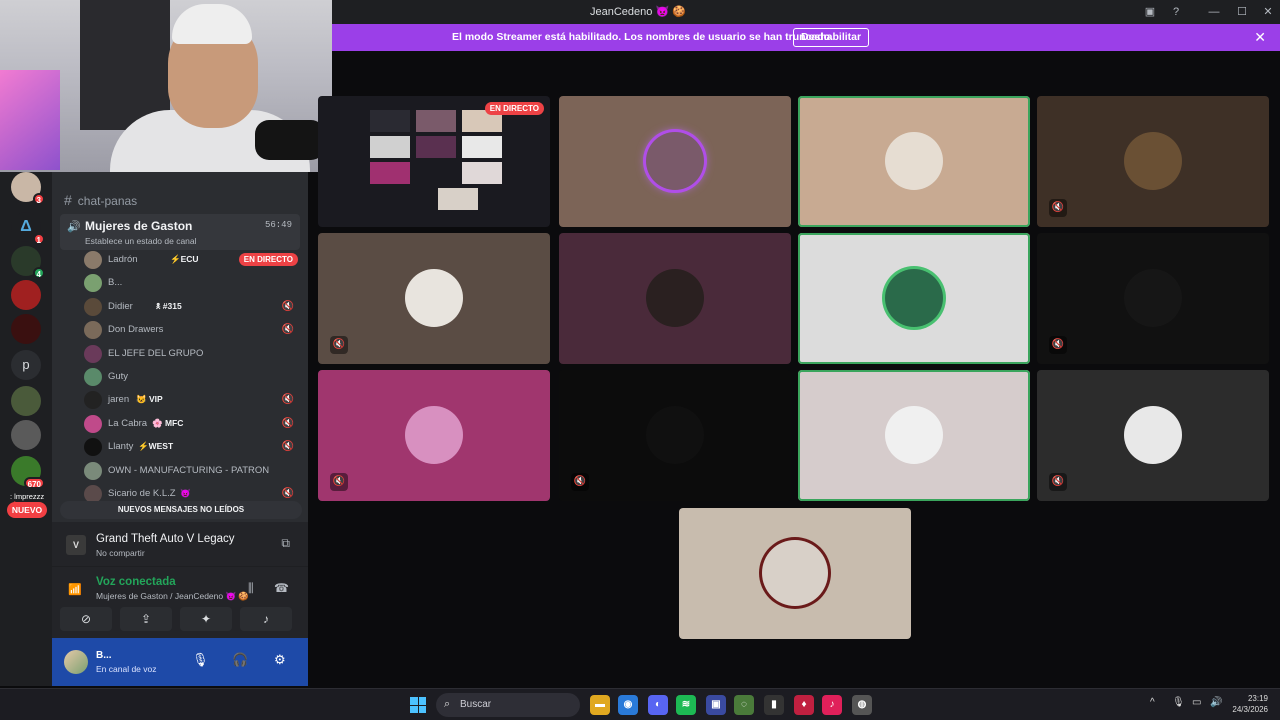  Describe the element at coordinates (28, 262) in the screenshot. I see `server-icon: 4` at that location.